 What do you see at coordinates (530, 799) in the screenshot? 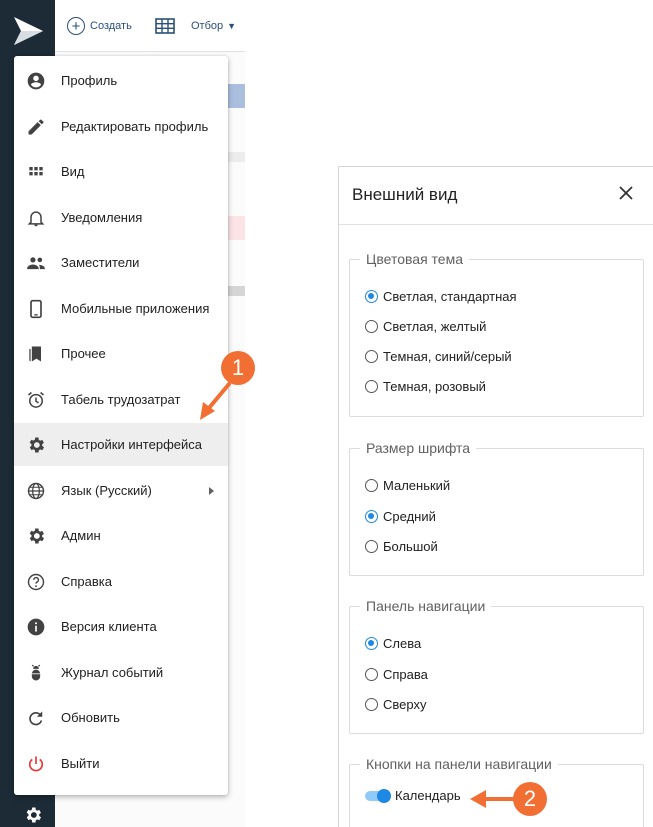
I see `callout-badge-2: 2` at bounding box center [530, 799].